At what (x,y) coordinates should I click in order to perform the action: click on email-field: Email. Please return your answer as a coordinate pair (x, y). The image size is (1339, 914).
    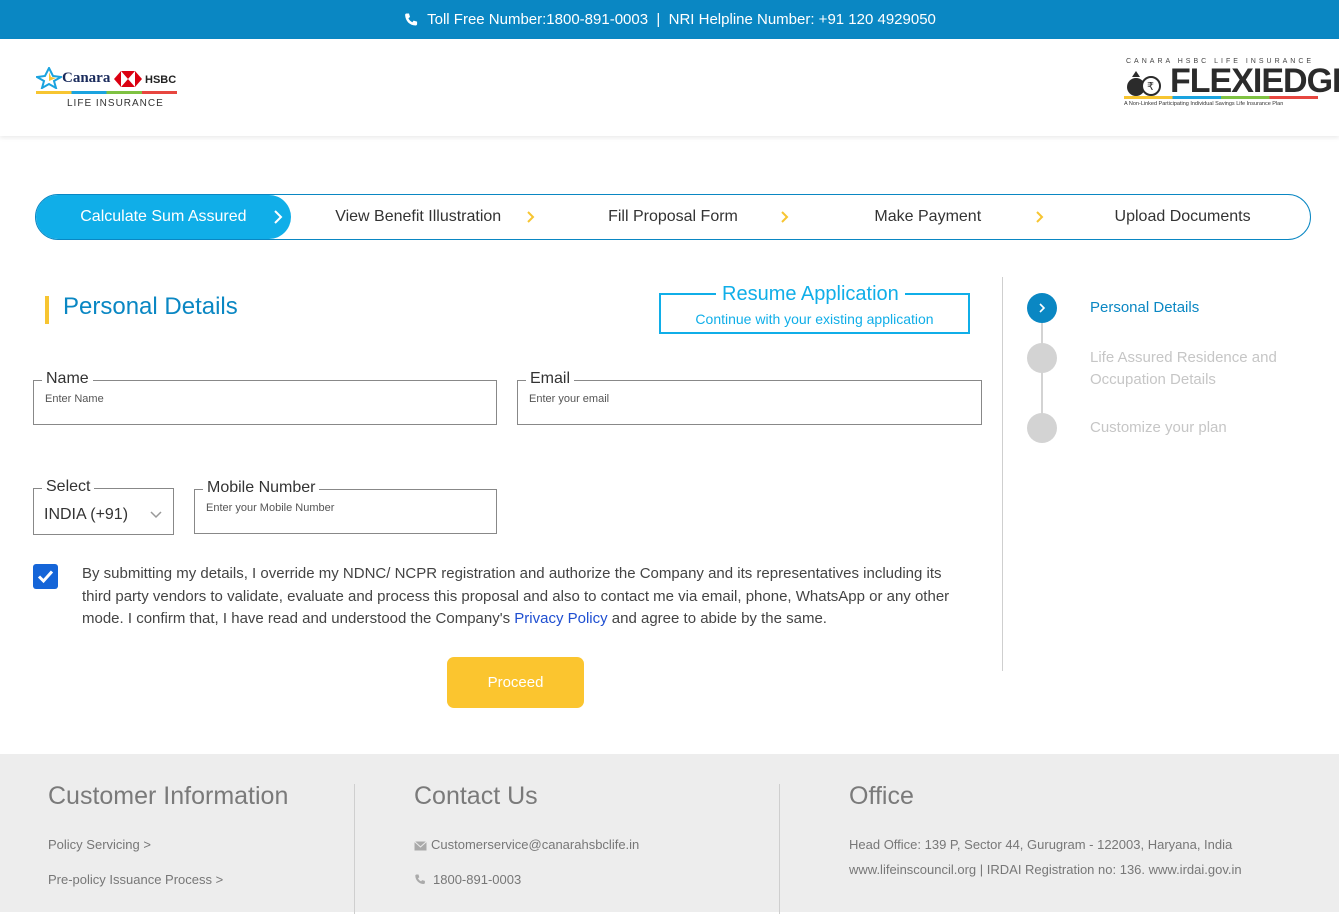
    Looking at the image, I should click on (749, 397).